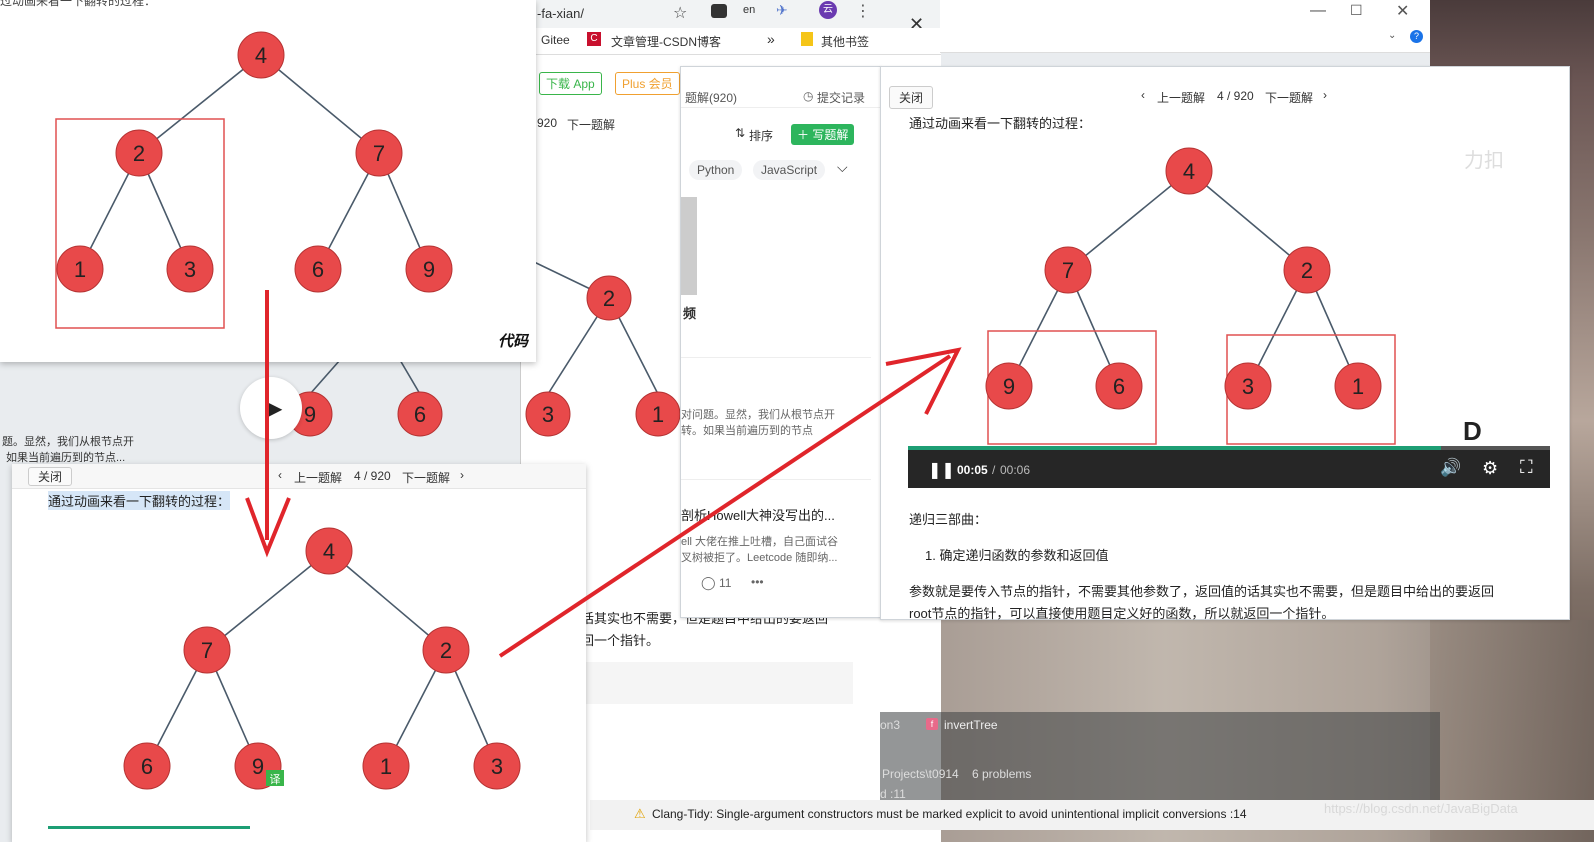 This screenshot has height=842, width=1594. I want to click on chevron-right-icon: », so click(771, 39).